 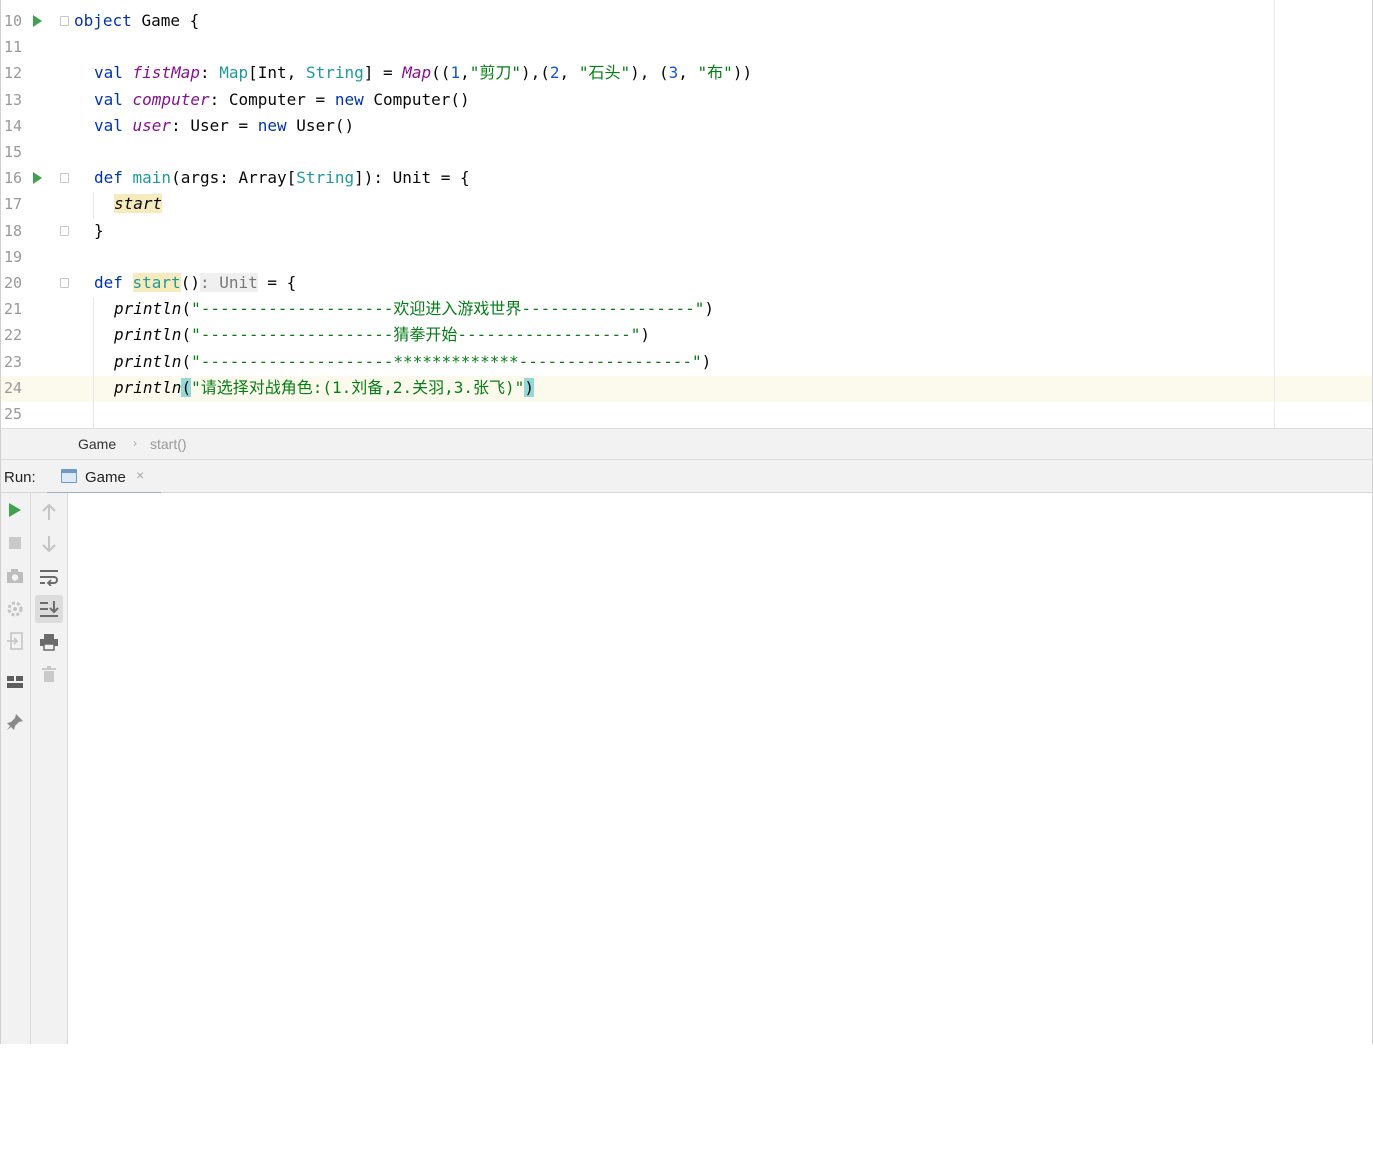 I want to click on code-line: 10 object Game {, so click(x=686, y=21).